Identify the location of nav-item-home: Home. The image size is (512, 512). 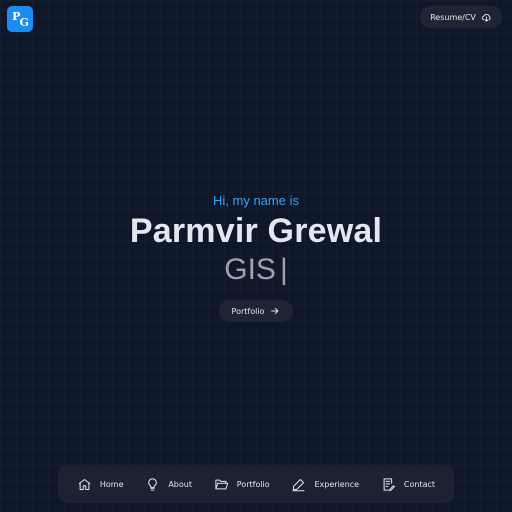
(100, 484).